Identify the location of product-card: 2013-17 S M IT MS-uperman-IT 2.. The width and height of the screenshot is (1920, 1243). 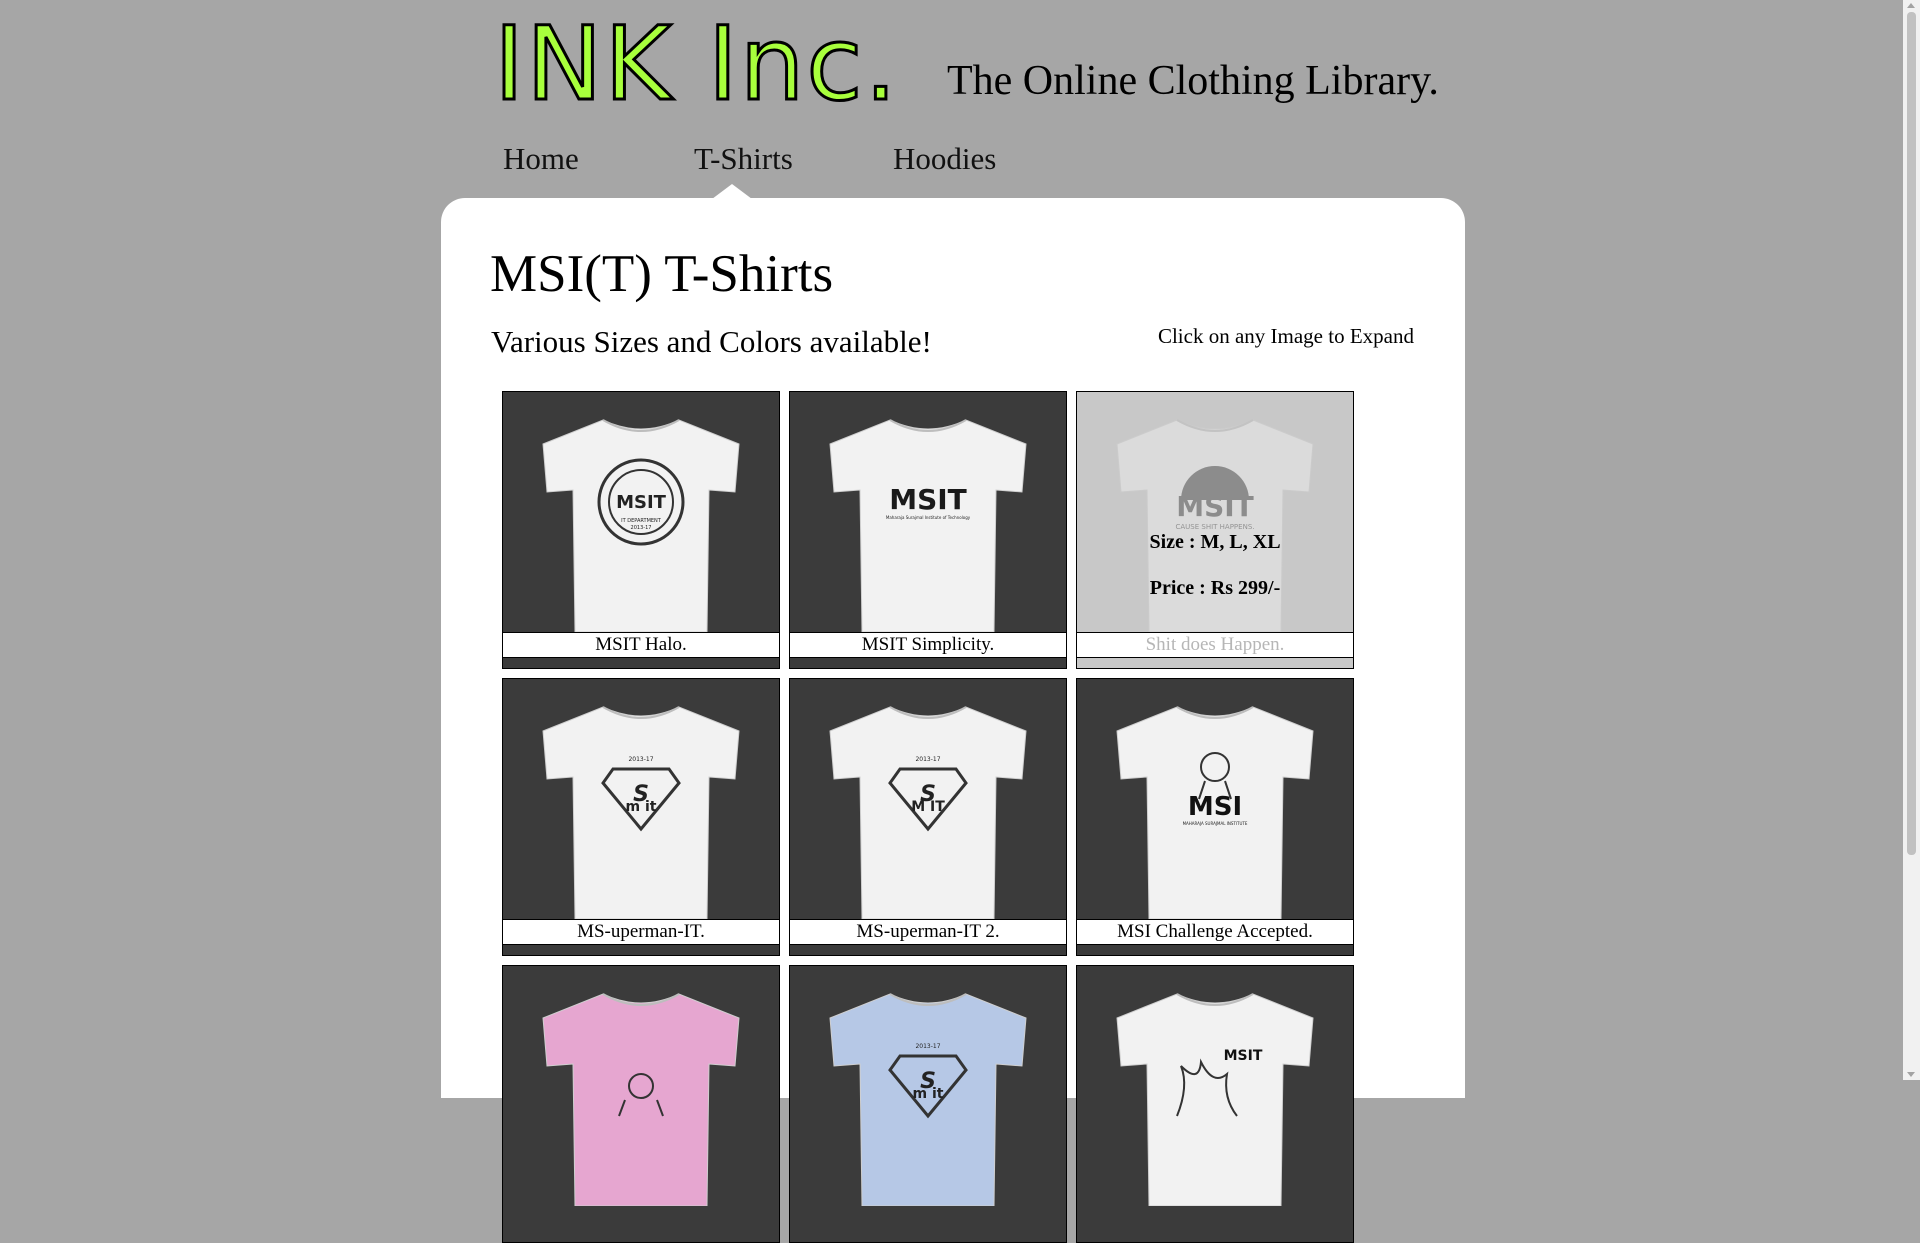
(928, 817).